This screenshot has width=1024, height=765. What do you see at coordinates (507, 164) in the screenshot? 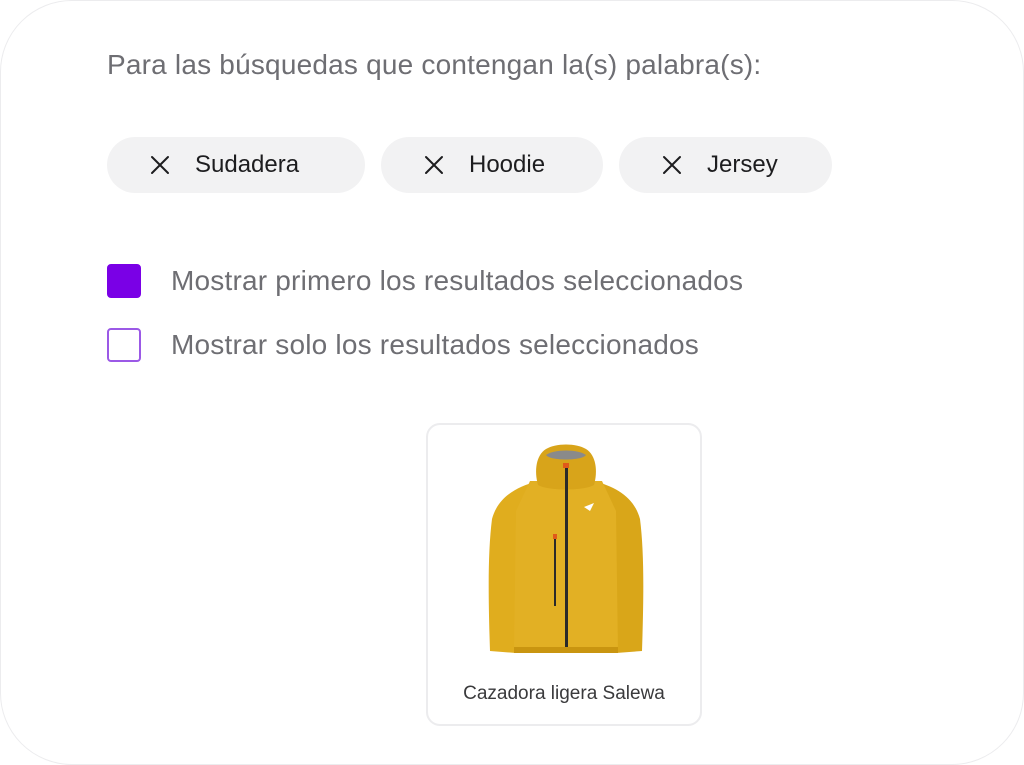
I see `keyword-chip-label: Hoodie` at bounding box center [507, 164].